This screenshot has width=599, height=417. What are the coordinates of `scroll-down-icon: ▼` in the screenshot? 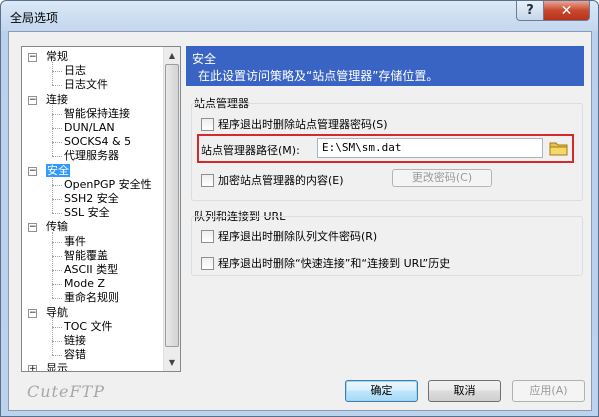 It's located at (172, 362).